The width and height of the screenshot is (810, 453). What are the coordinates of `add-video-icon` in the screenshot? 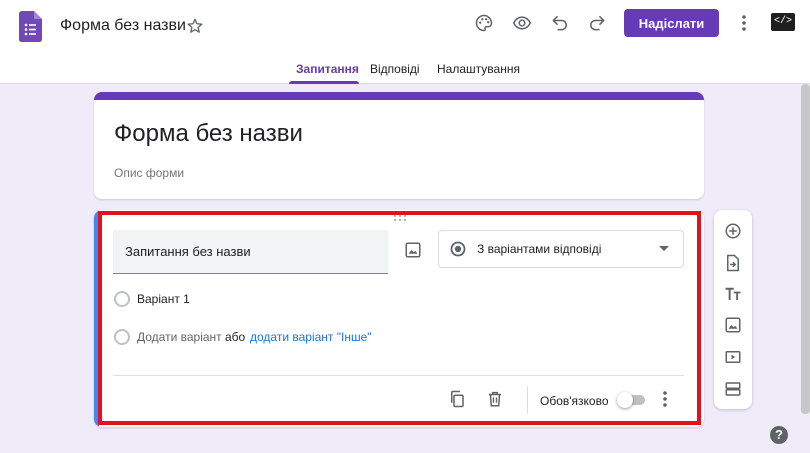 It's located at (733, 357).